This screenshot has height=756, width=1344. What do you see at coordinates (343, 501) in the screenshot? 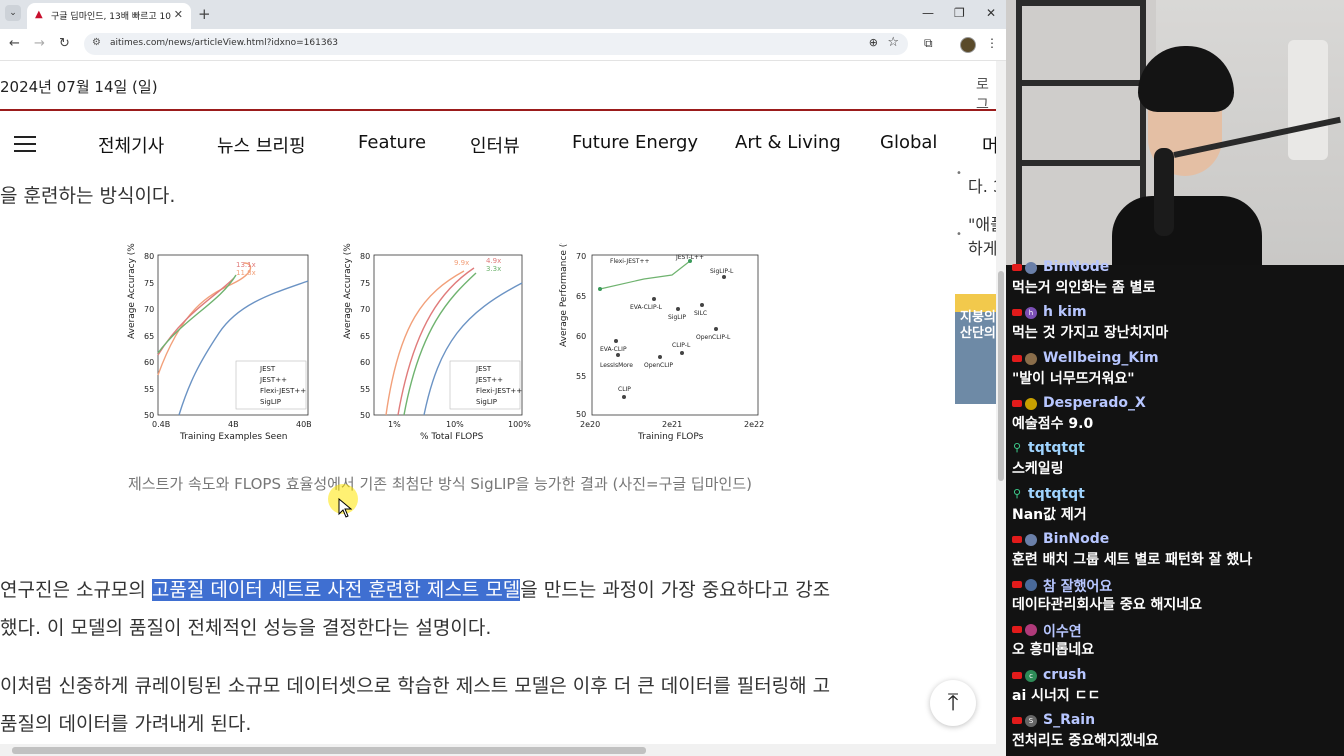
I see `mouse-cursor-icon` at bounding box center [343, 501].